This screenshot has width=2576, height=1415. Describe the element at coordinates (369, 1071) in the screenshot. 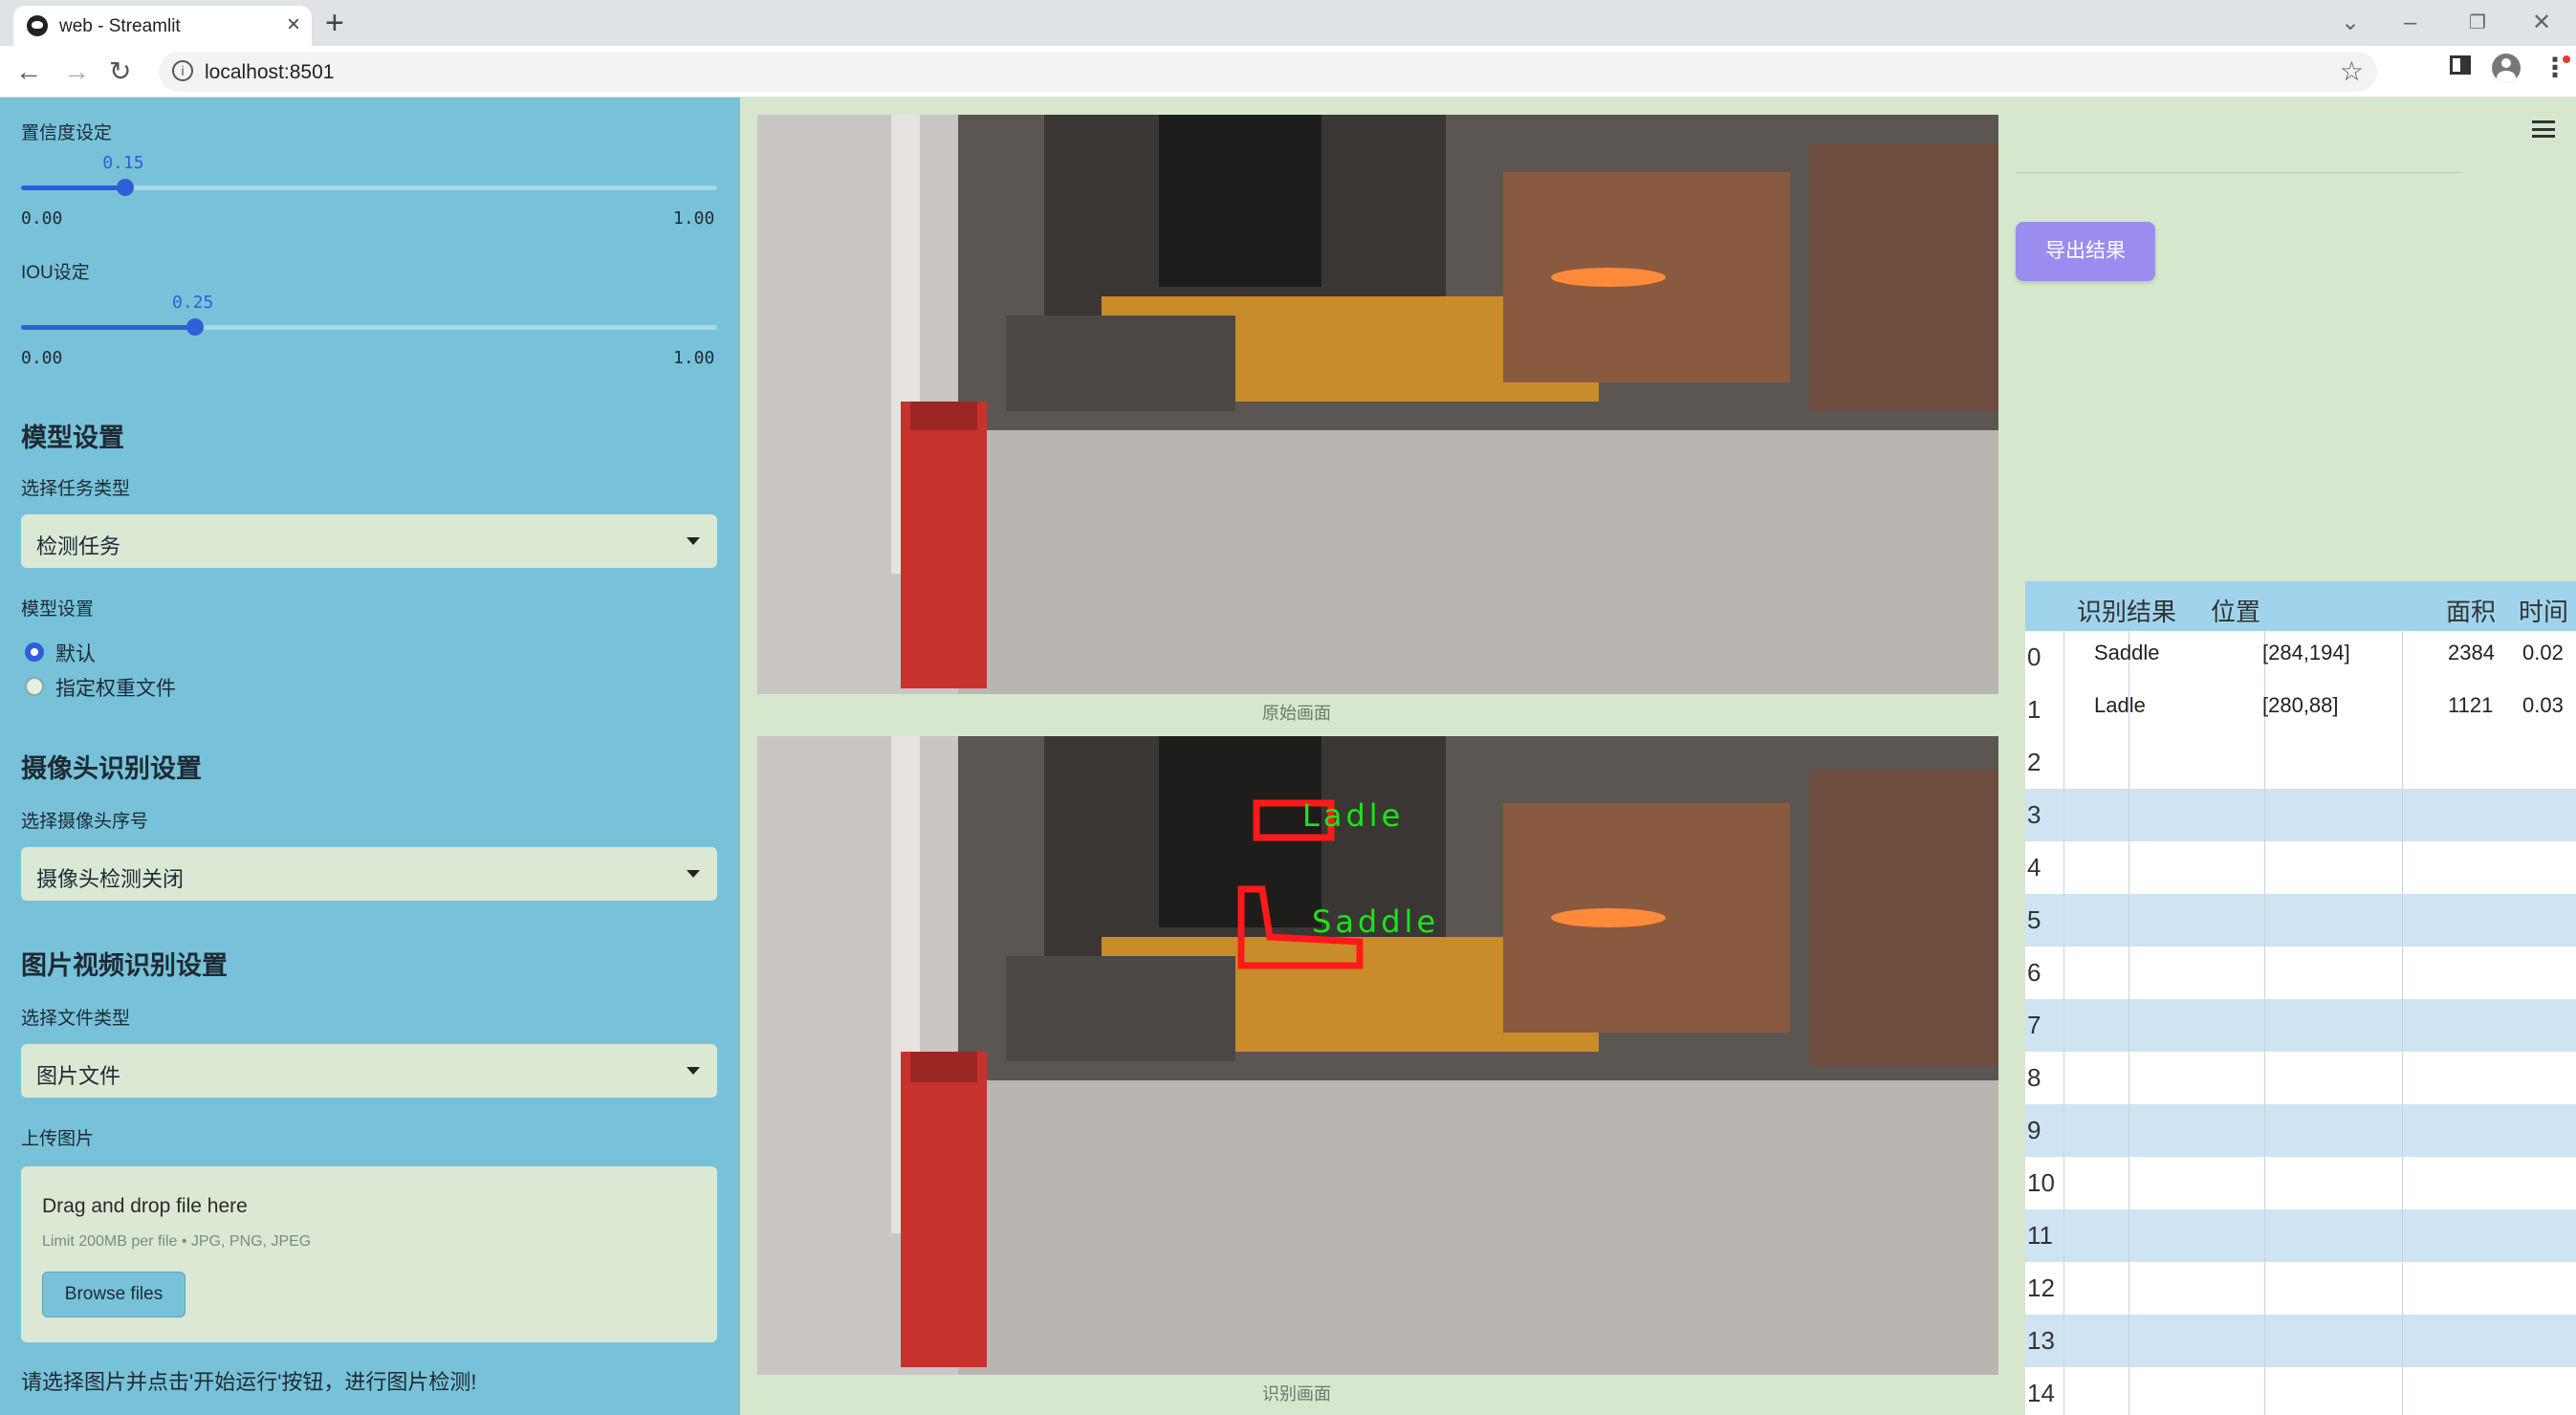

I see `file-type-select: 图片文件` at that location.